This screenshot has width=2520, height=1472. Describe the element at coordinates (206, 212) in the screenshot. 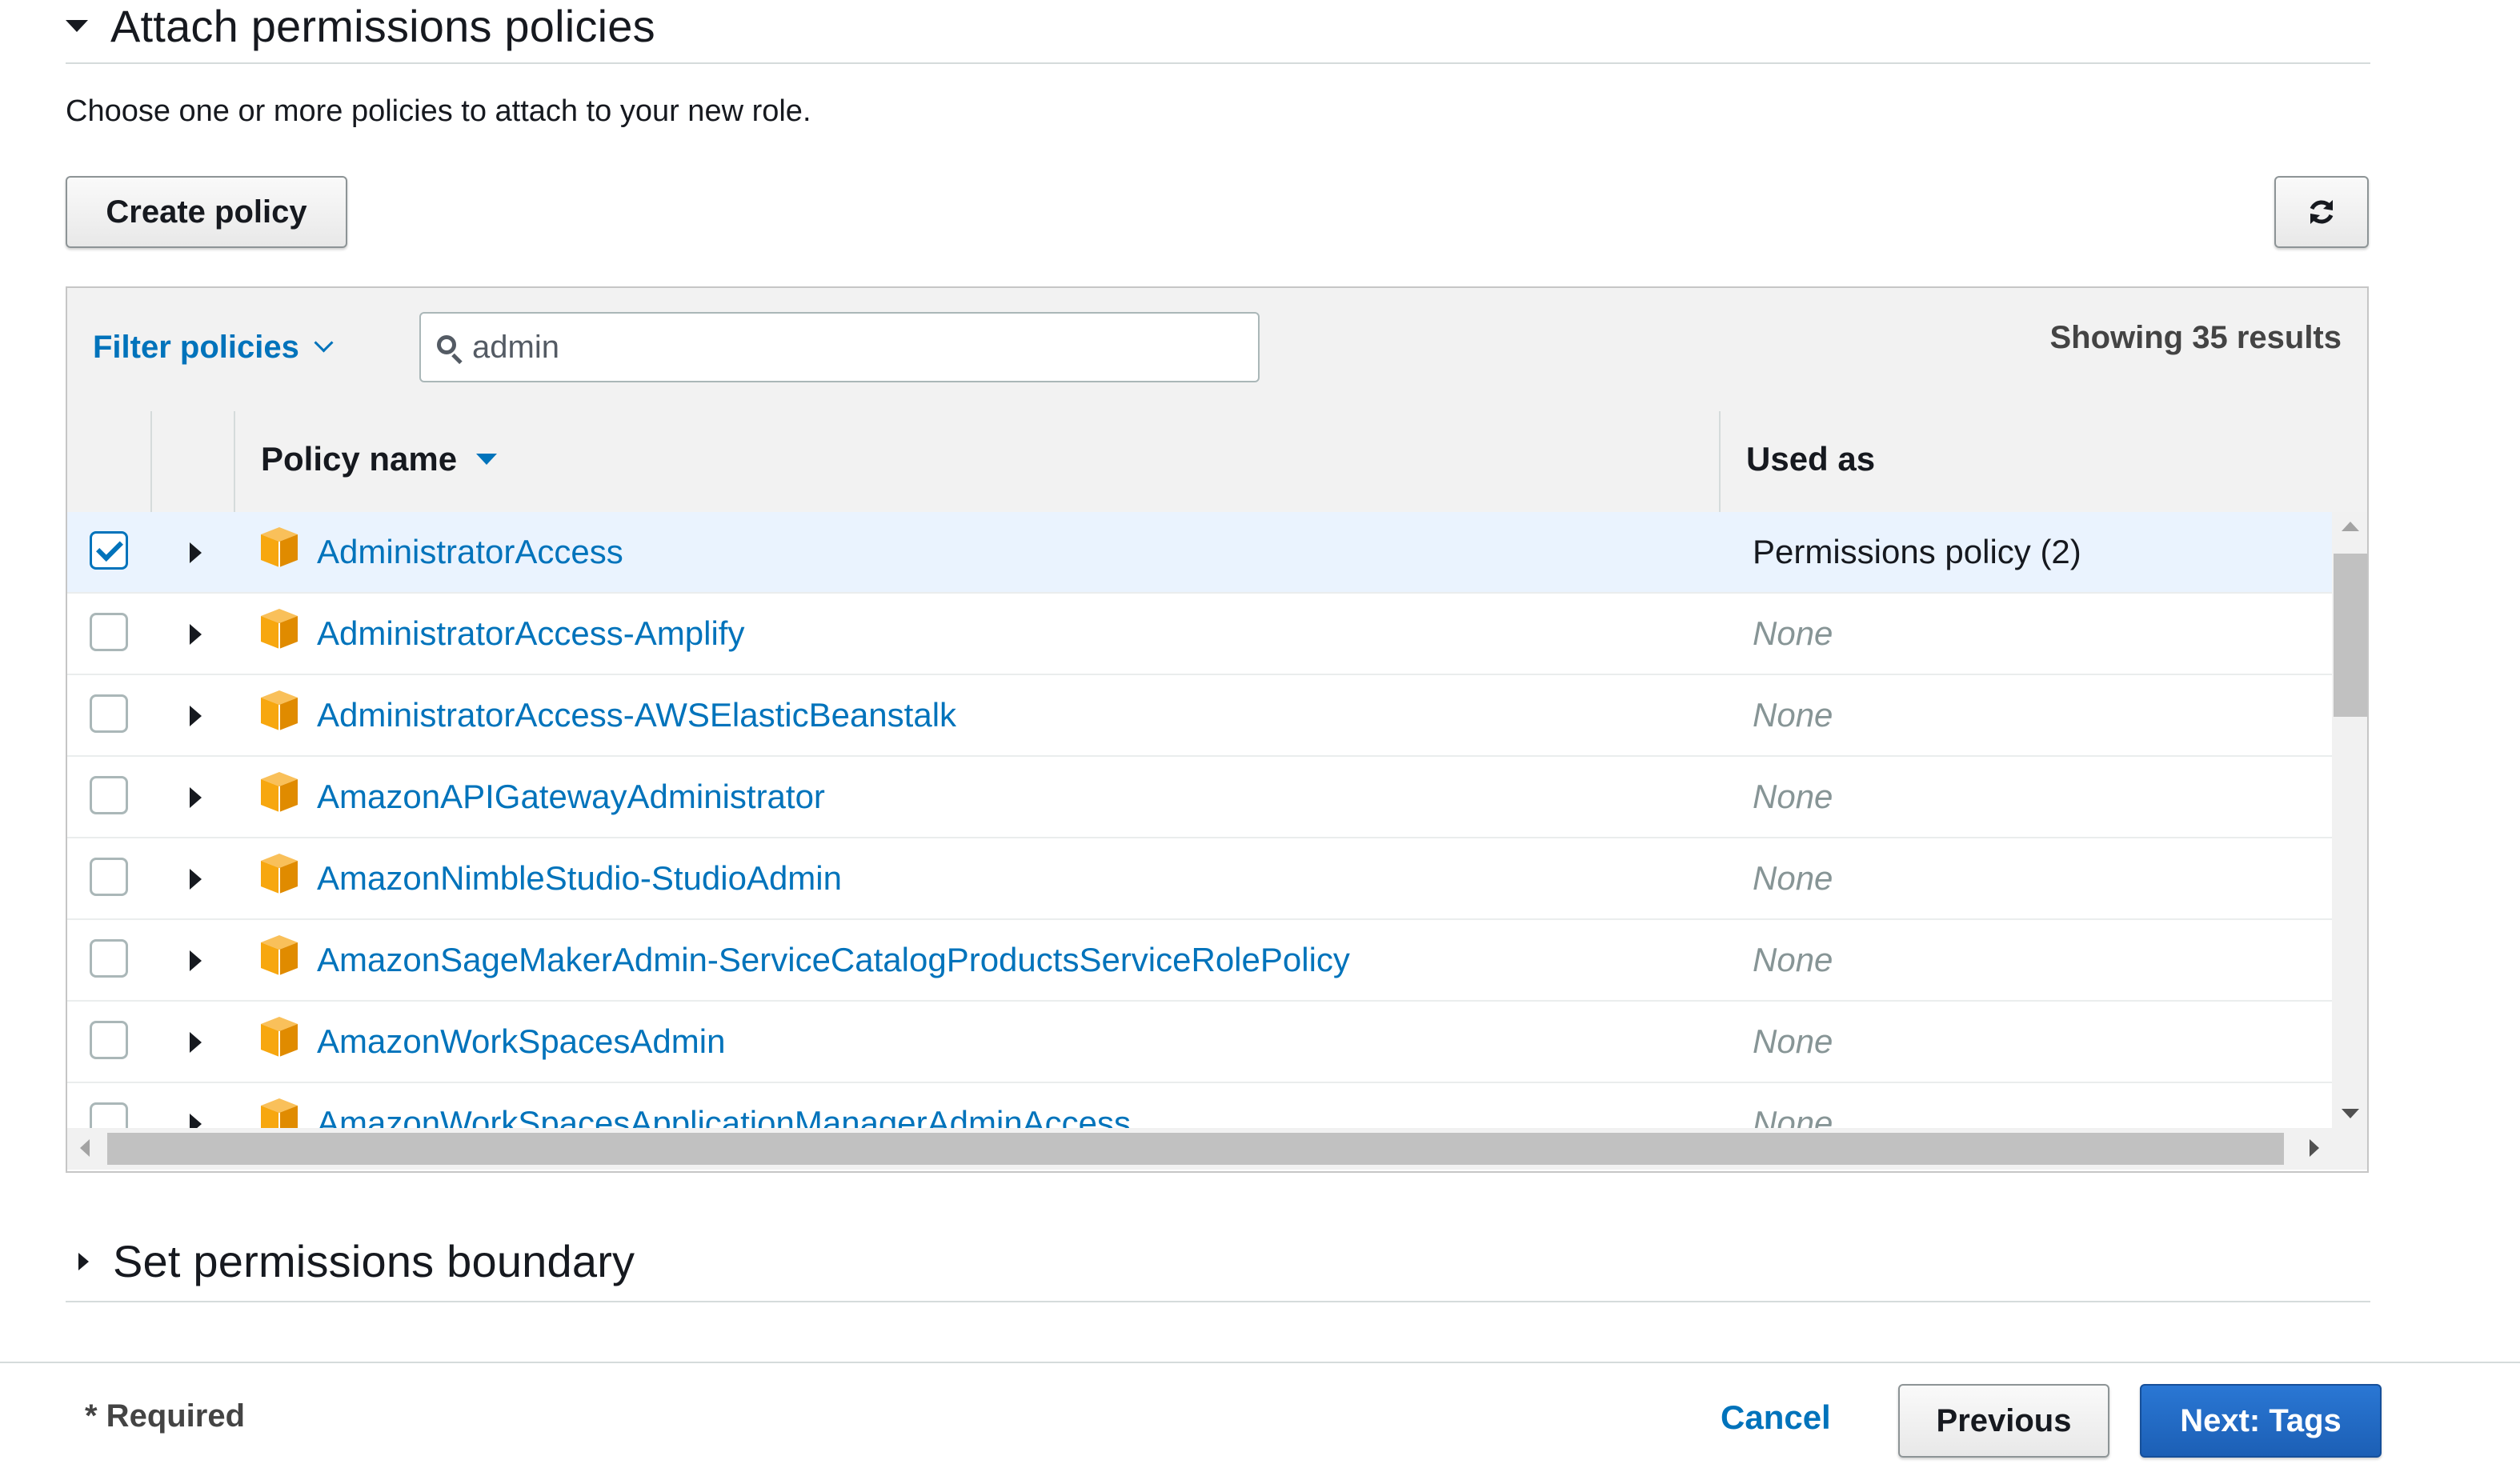

I see `create-policy-button: Create policy` at that location.